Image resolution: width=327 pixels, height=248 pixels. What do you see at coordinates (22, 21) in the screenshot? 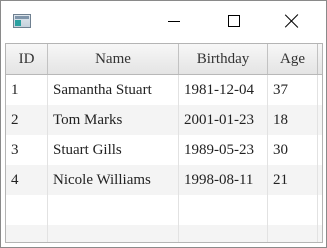
I see `app-window-icon` at bounding box center [22, 21].